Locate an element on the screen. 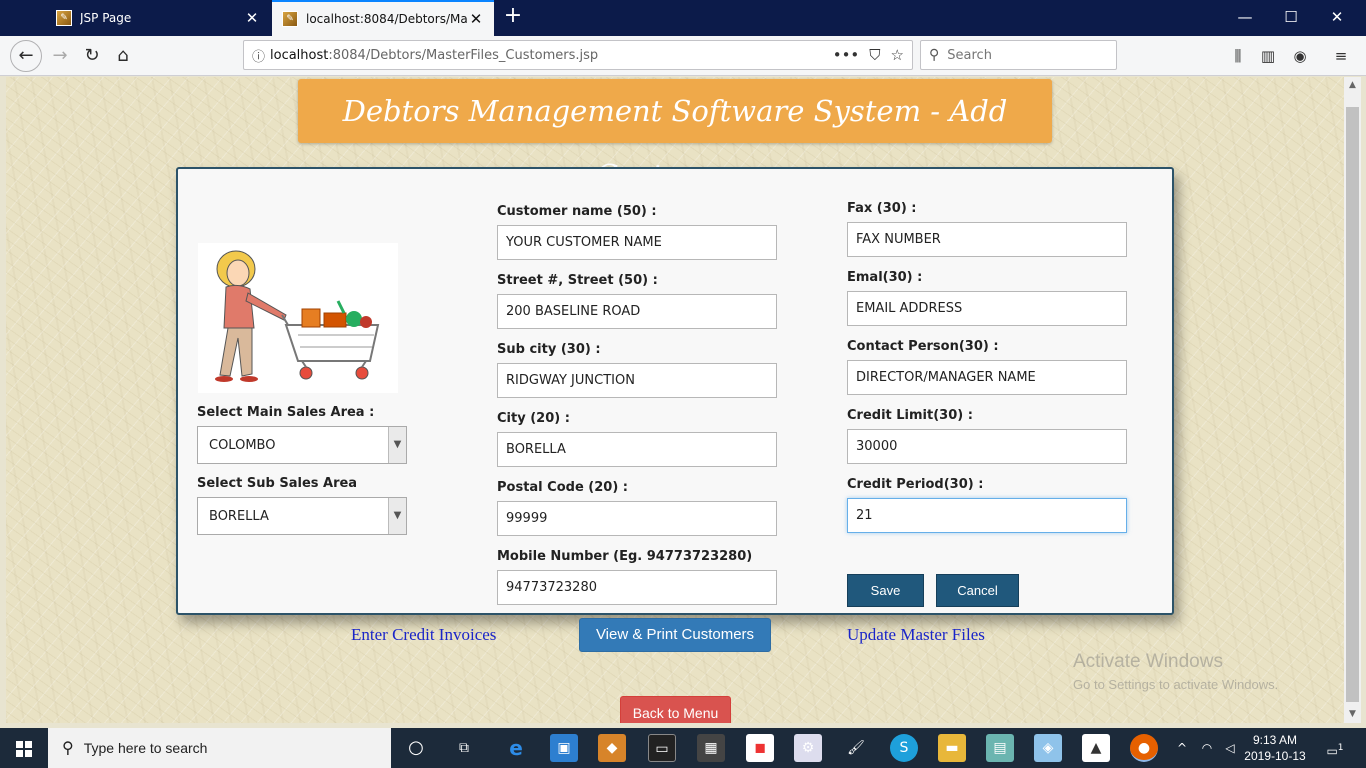 The image size is (1366, 768). city-field is located at coordinates (637, 449).